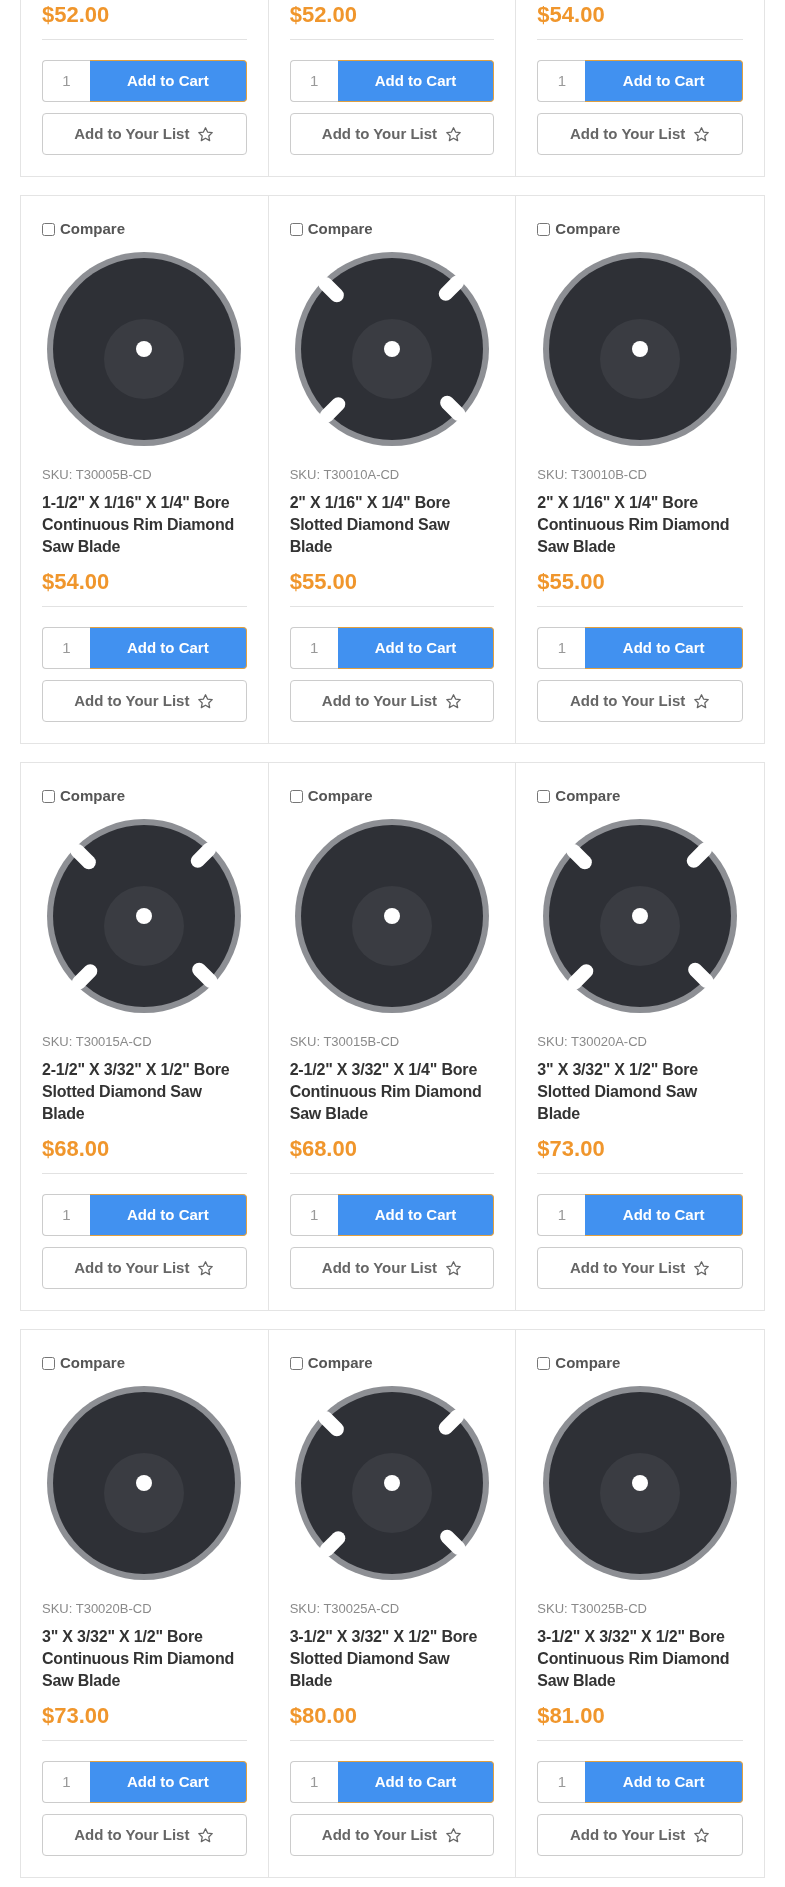 This screenshot has width=785, height=1887. I want to click on product-name: 1-1/2" X 1/16" X 1/4" Bore Continuous Rim Diamond Saw Blade, so click(144, 525).